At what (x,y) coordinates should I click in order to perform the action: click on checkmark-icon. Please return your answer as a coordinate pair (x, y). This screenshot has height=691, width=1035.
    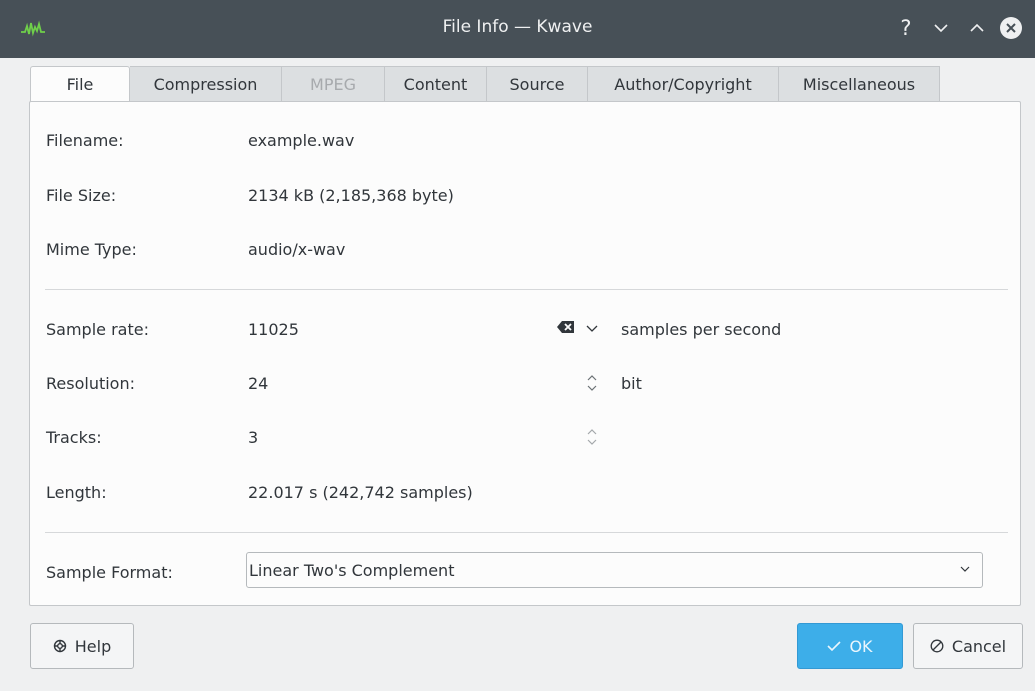
    Looking at the image, I should click on (834, 646).